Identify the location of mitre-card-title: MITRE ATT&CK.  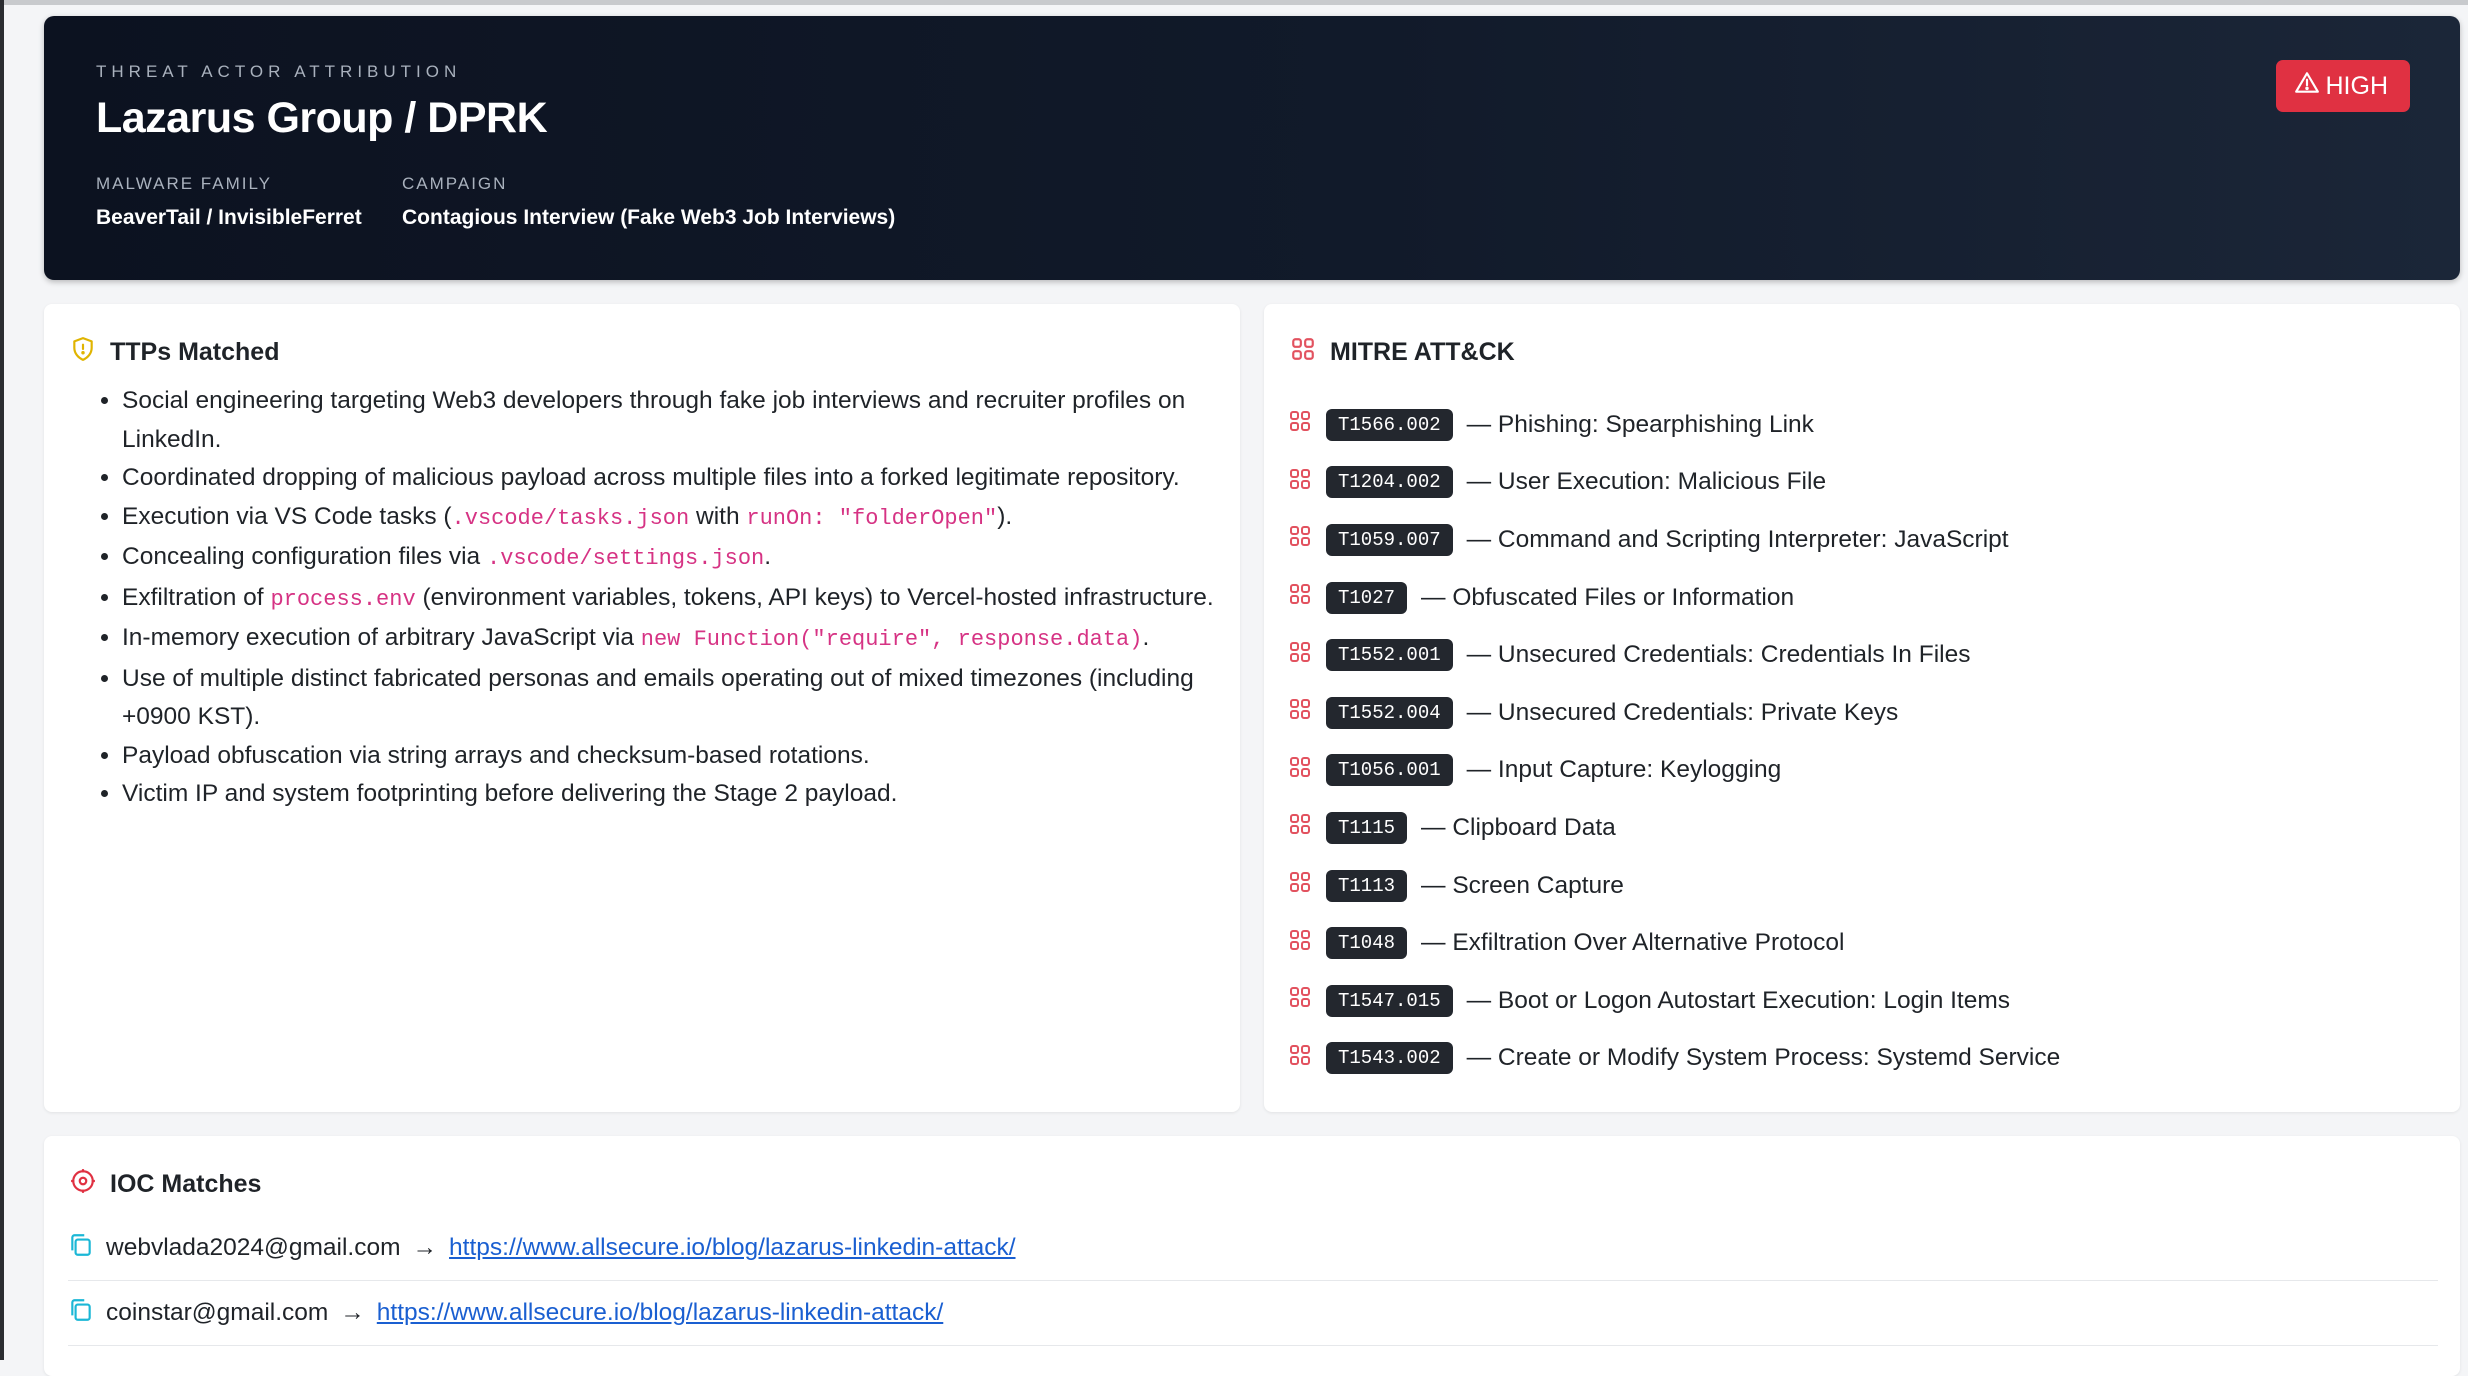
(1402, 352).